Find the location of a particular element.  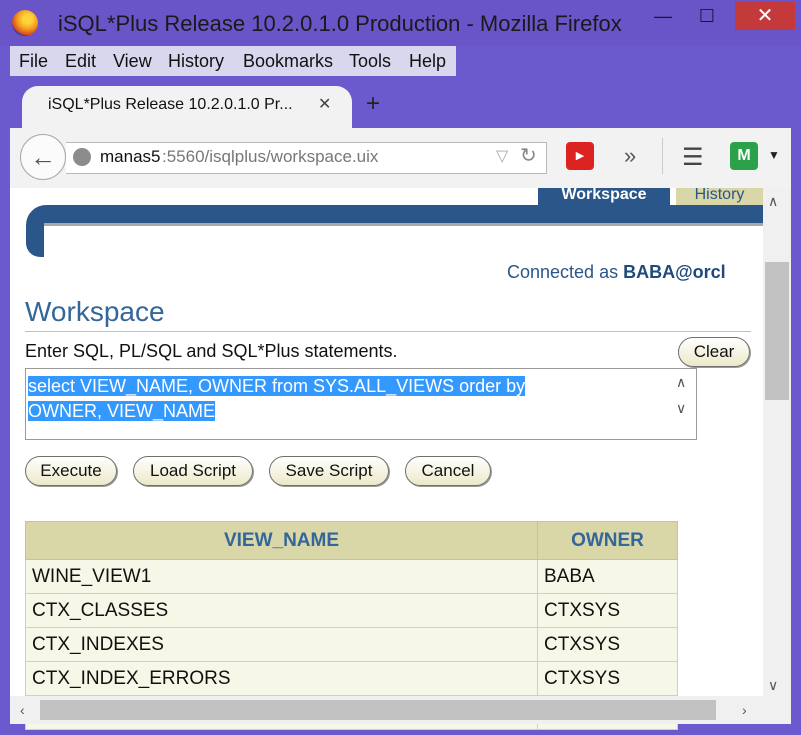

url-host: manas5 is located at coordinates (130, 156).